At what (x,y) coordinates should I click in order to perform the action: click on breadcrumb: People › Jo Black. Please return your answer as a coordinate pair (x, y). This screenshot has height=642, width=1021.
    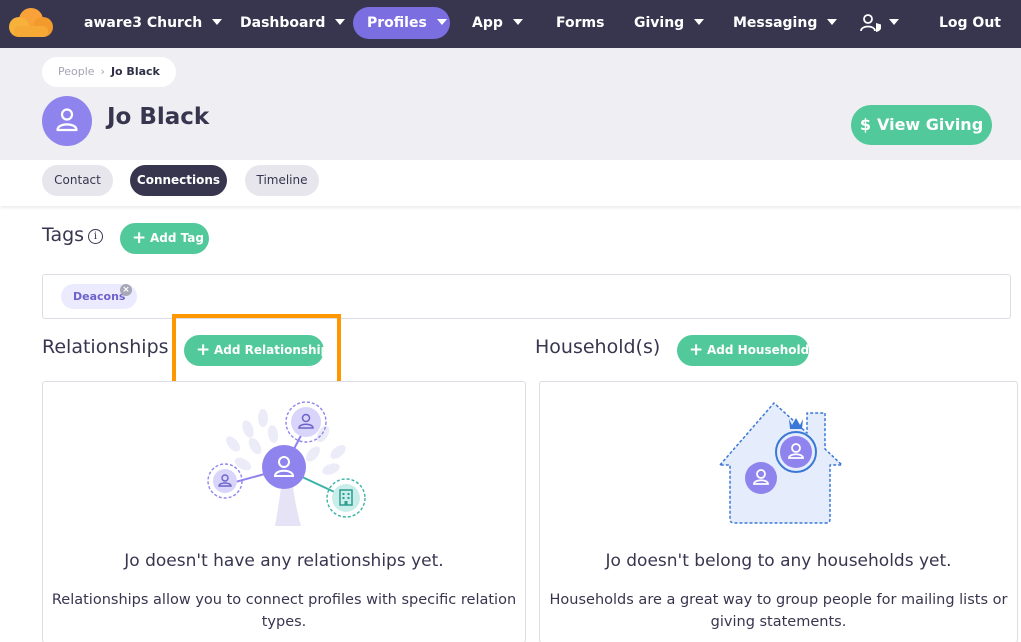
    Looking at the image, I should click on (109, 72).